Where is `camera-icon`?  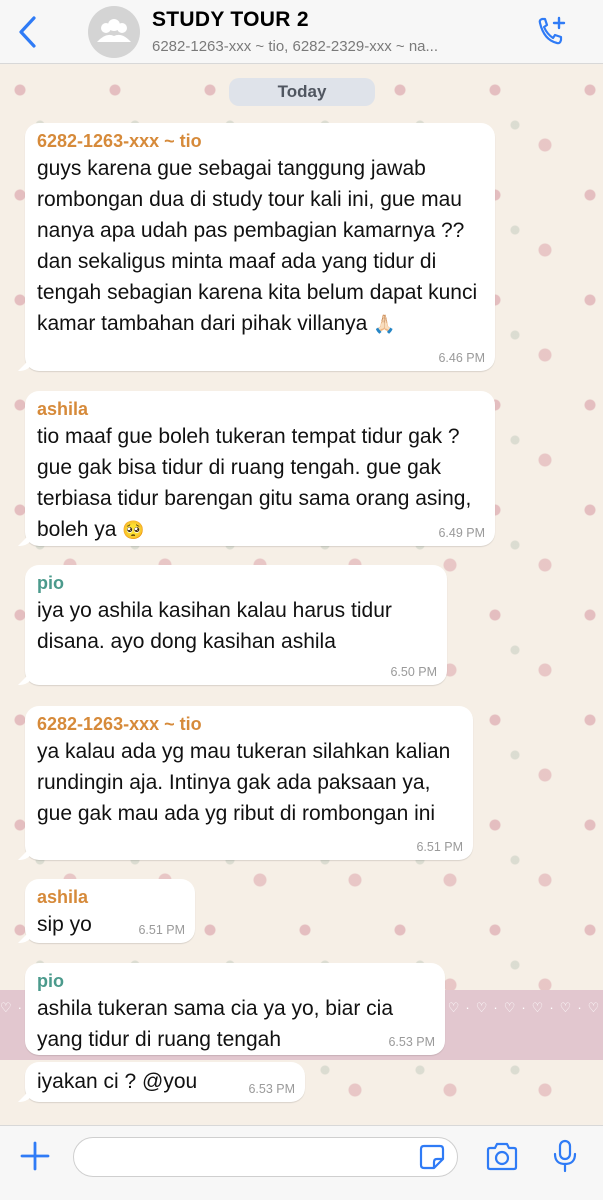
camera-icon is located at coordinates (502, 1156).